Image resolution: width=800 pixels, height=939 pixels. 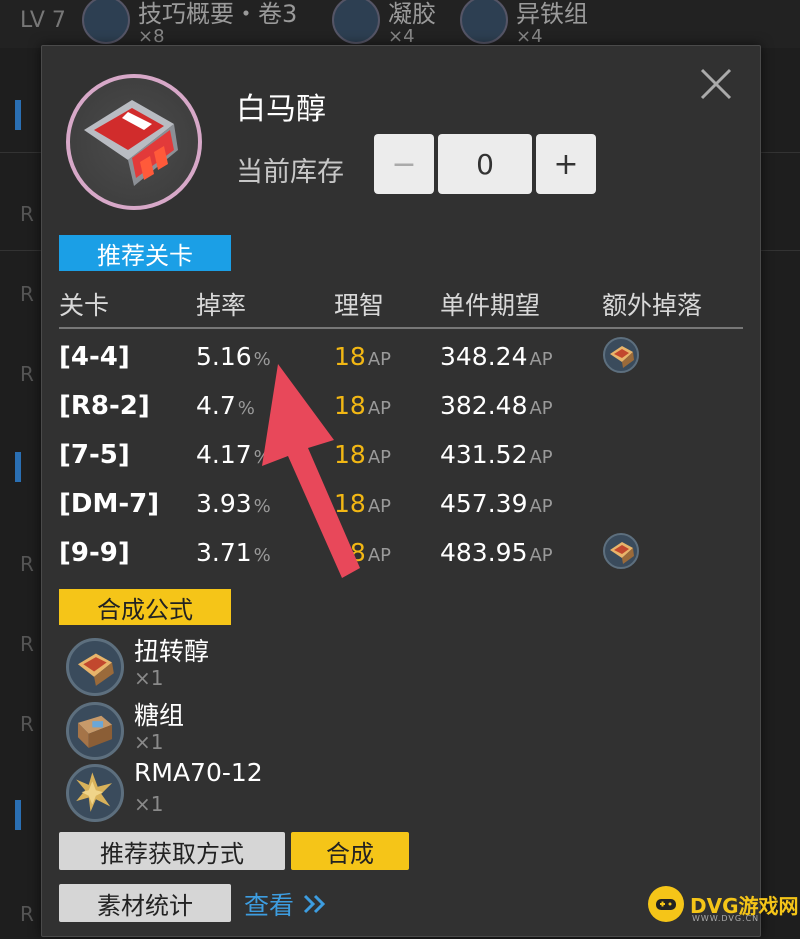 What do you see at coordinates (109, 504) in the screenshot?
I see `stage-code: [DM-7]` at bounding box center [109, 504].